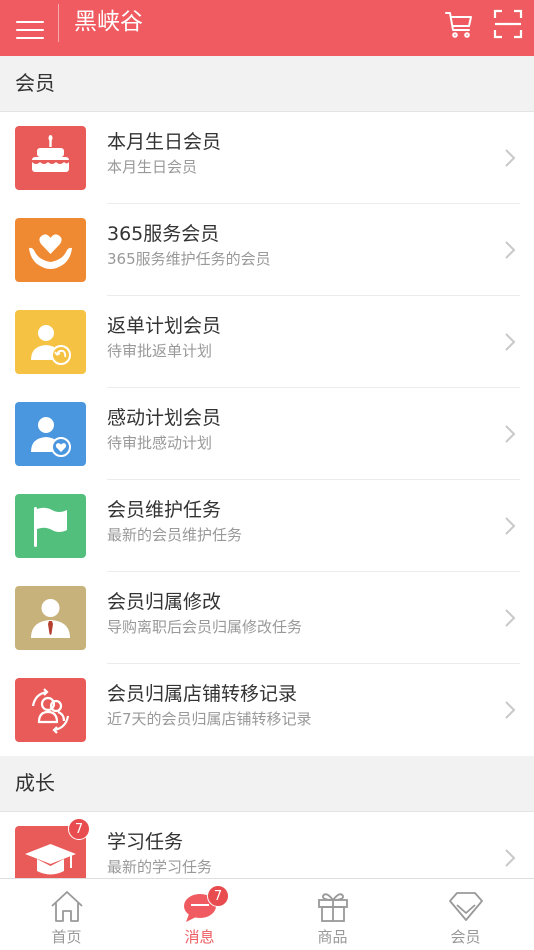  What do you see at coordinates (164, 326) in the screenshot?
I see `item-title: 返单计划会员` at bounding box center [164, 326].